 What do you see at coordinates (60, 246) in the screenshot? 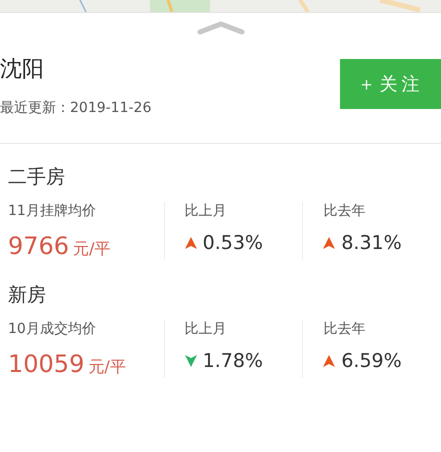
I see `average-price: 9766 元/平` at bounding box center [60, 246].